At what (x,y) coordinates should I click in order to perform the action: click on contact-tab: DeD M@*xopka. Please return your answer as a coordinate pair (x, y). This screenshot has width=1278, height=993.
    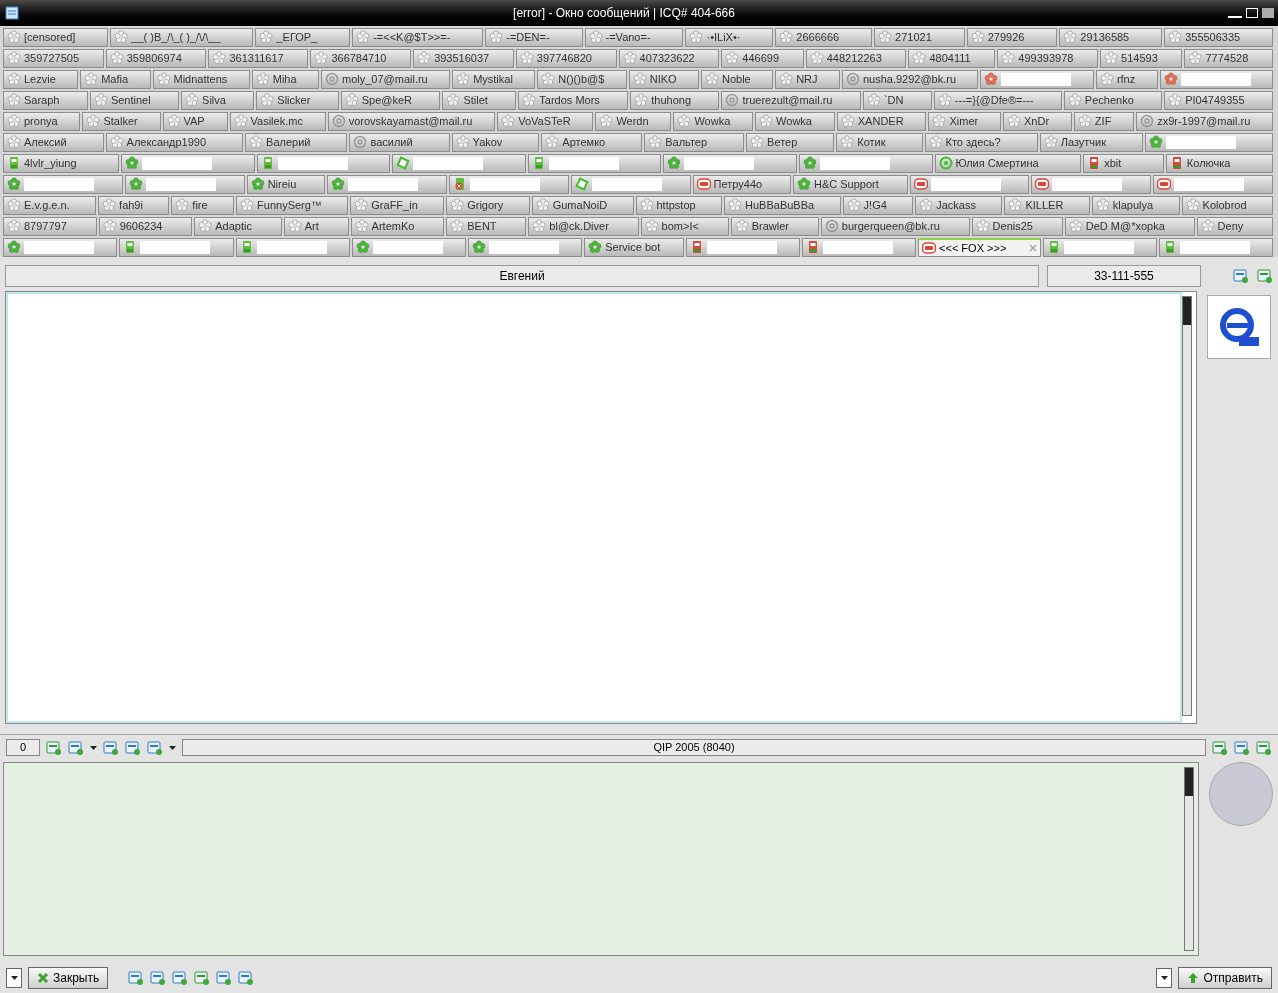
    Looking at the image, I should click on (1129, 226).